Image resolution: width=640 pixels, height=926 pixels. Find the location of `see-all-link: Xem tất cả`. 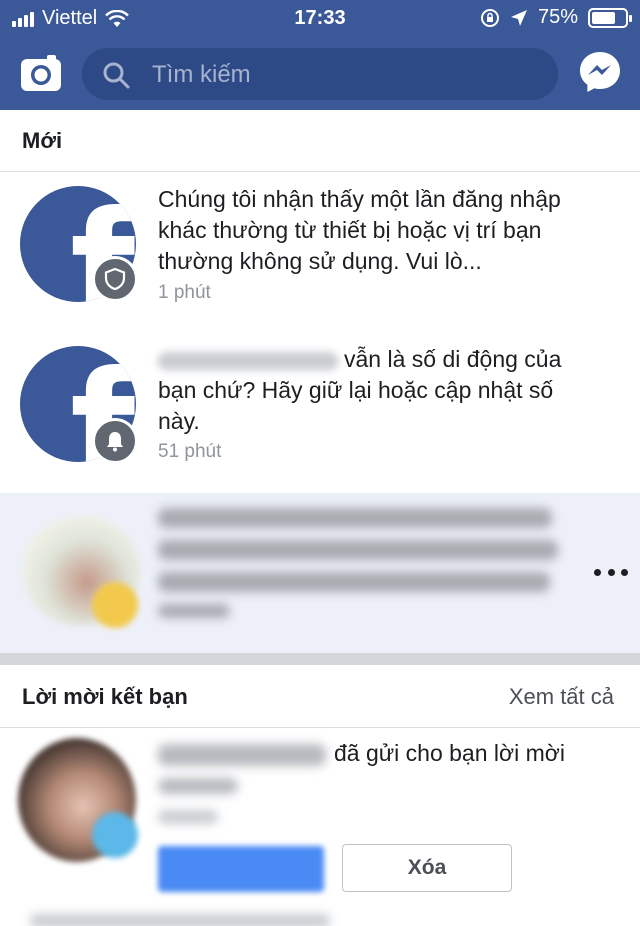

see-all-link: Xem tất cả is located at coordinates (561, 697).